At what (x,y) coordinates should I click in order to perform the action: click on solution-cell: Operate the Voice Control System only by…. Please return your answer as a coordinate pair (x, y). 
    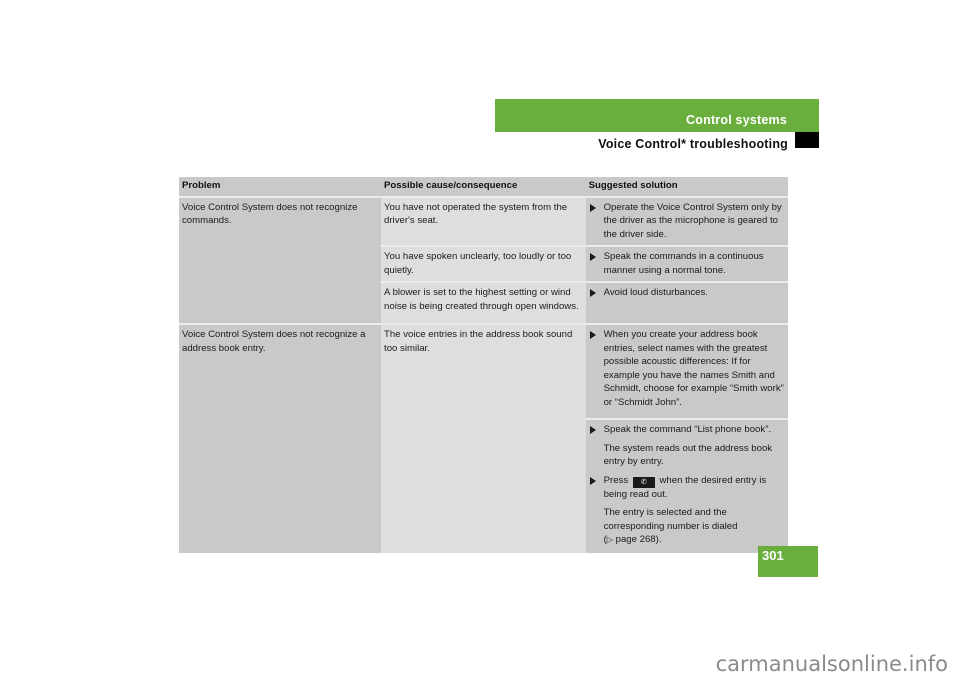
    Looking at the image, I should click on (686, 221).